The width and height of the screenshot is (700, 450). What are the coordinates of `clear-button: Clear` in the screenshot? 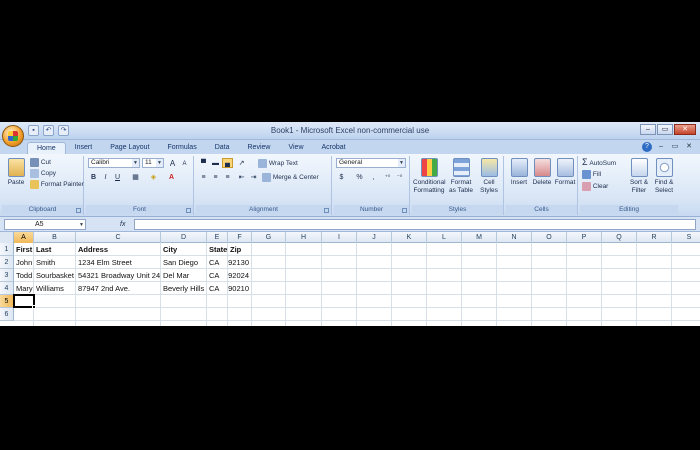 It's located at (595, 186).